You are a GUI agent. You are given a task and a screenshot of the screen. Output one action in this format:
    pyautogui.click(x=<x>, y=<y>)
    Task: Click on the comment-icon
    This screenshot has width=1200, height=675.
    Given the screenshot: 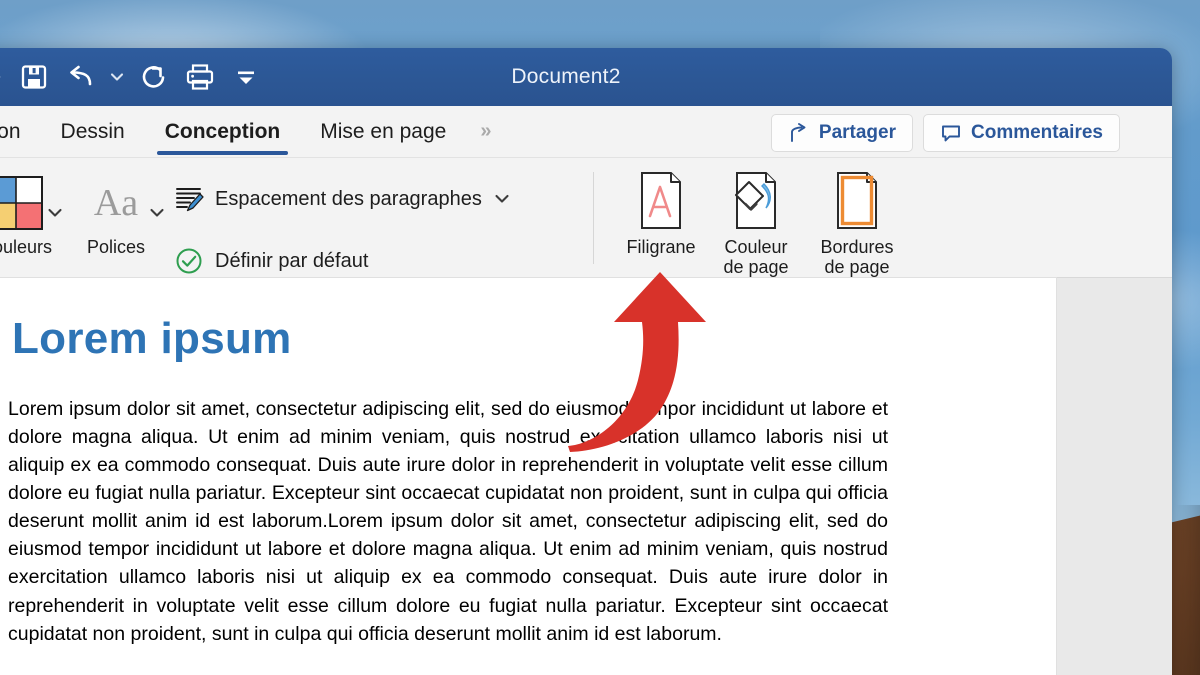 What is the action you would take?
    pyautogui.click(x=951, y=133)
    